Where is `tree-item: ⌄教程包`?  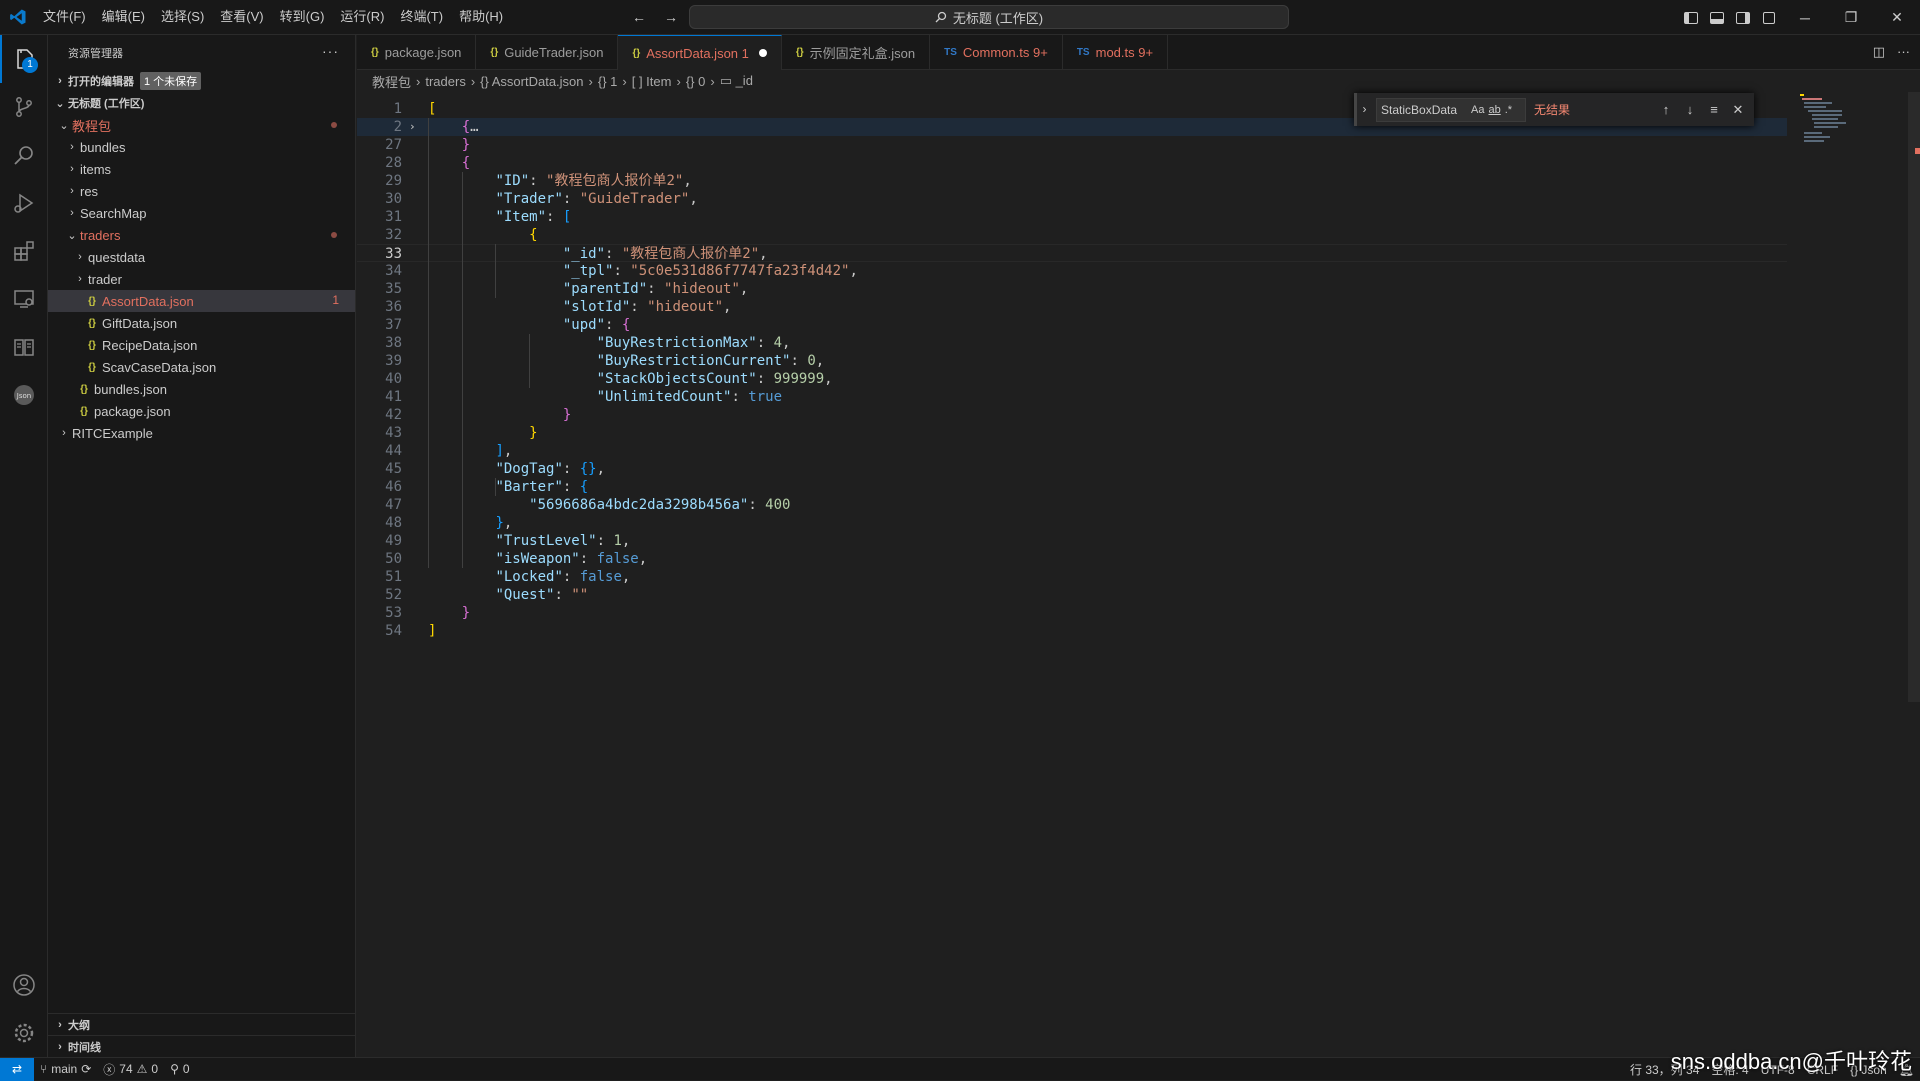 tree-item: ⌄教程包 is located at coordinates (201, 125).